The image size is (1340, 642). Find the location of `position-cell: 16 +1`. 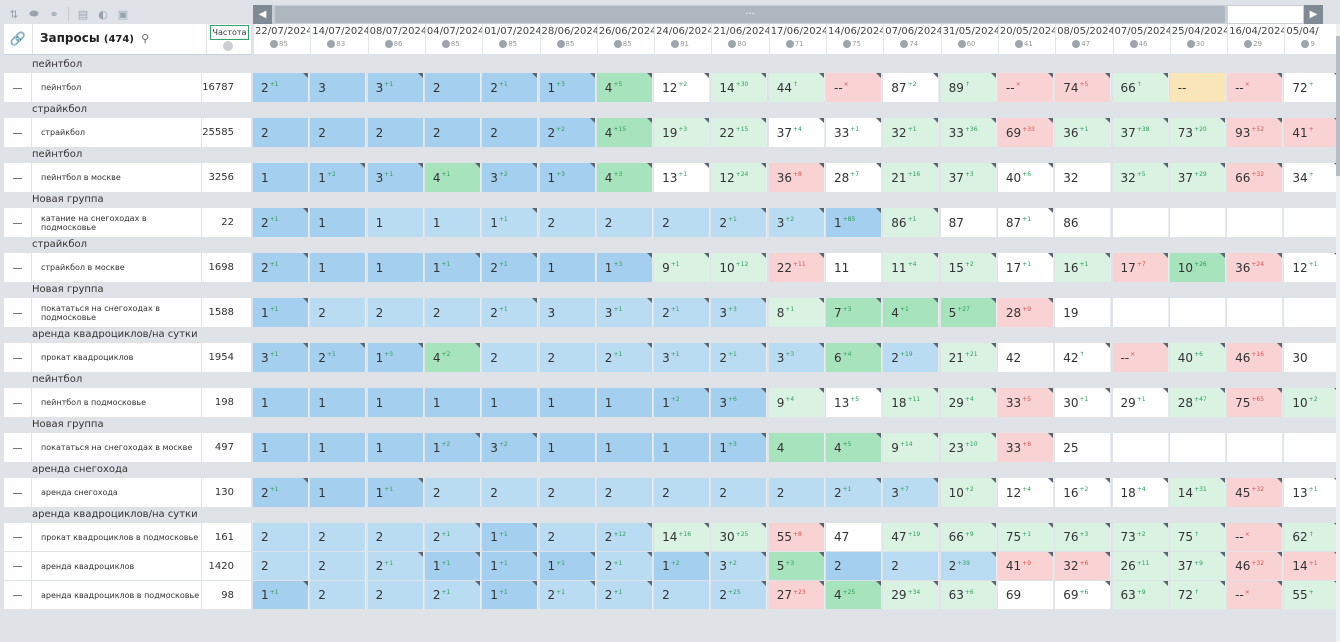

position-cell: 16 +1 is located at coordinates (1083, 267).